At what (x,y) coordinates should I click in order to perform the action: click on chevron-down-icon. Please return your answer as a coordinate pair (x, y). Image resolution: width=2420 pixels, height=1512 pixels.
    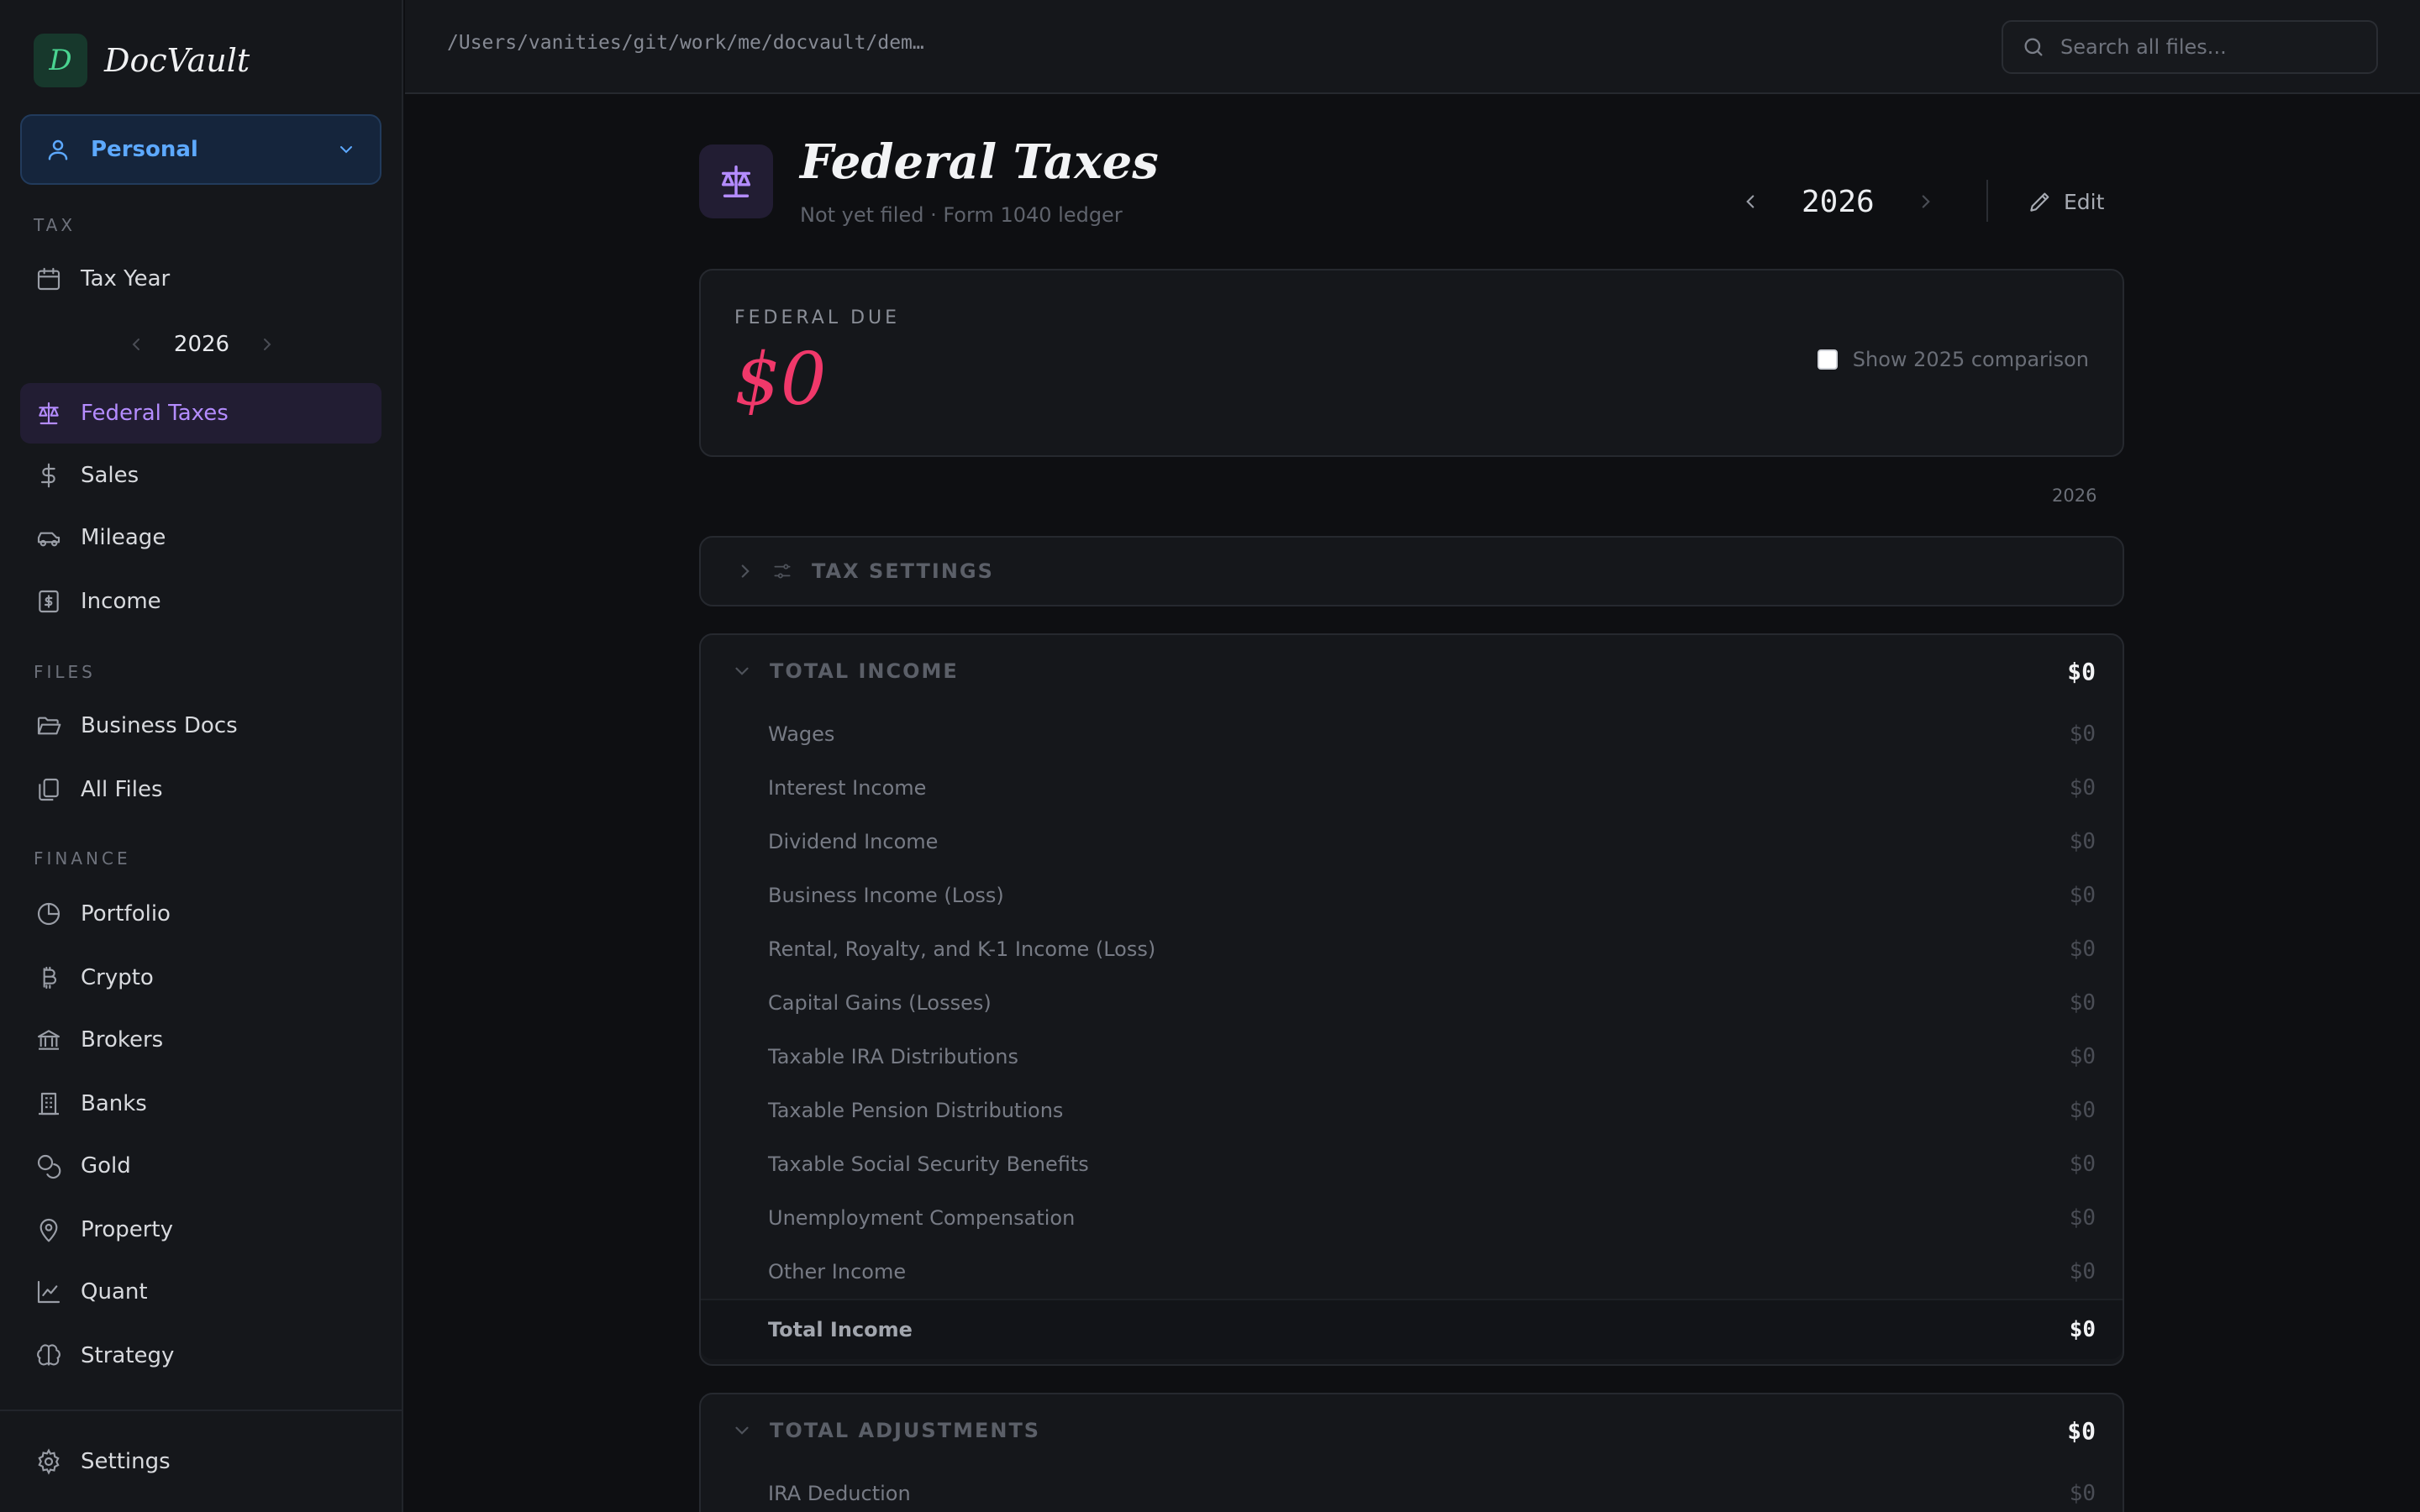
    Looking at the image, I should click on (346, 149).